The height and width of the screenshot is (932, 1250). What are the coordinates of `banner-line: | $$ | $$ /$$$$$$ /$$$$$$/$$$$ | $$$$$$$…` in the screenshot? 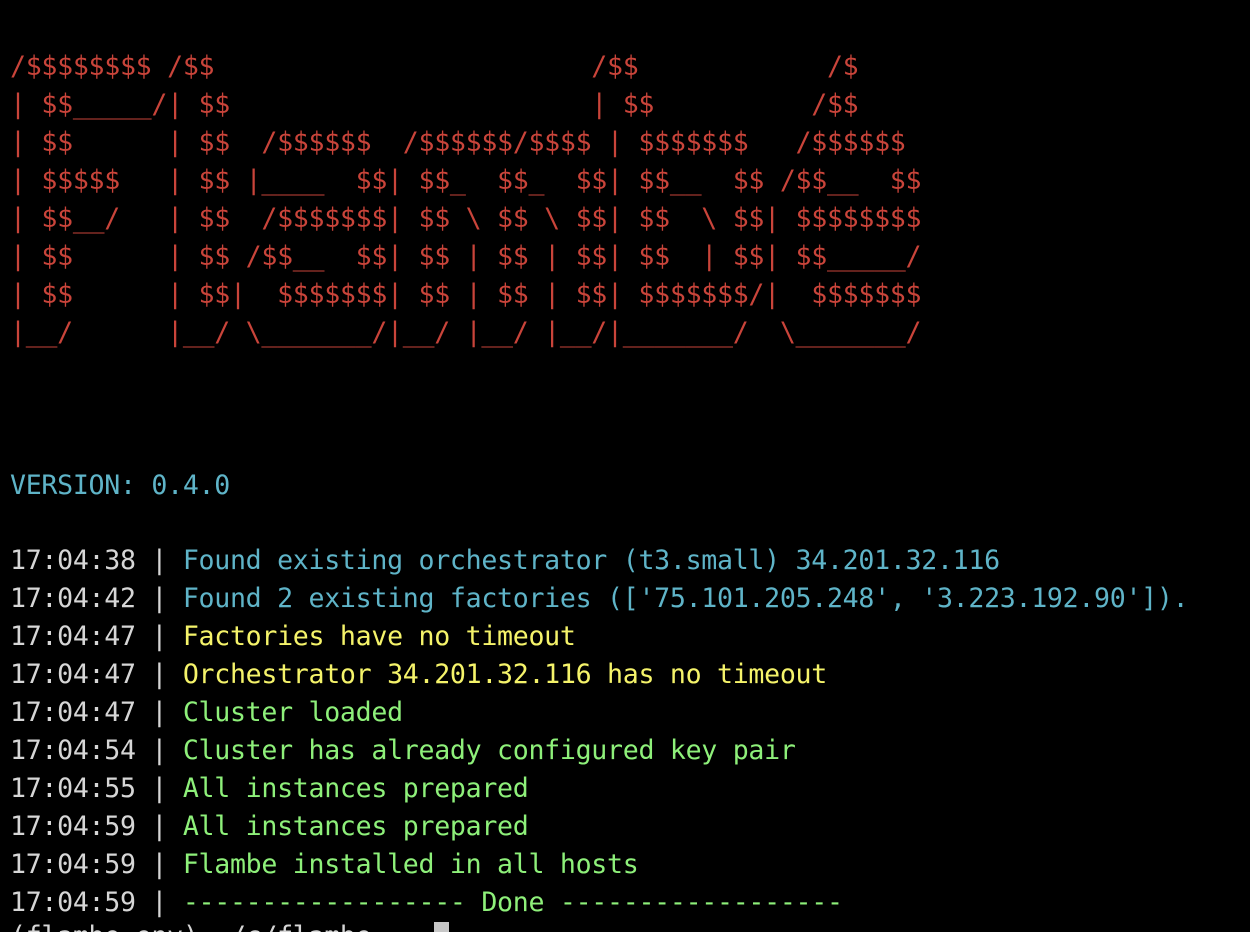 It's located at (458, 142).